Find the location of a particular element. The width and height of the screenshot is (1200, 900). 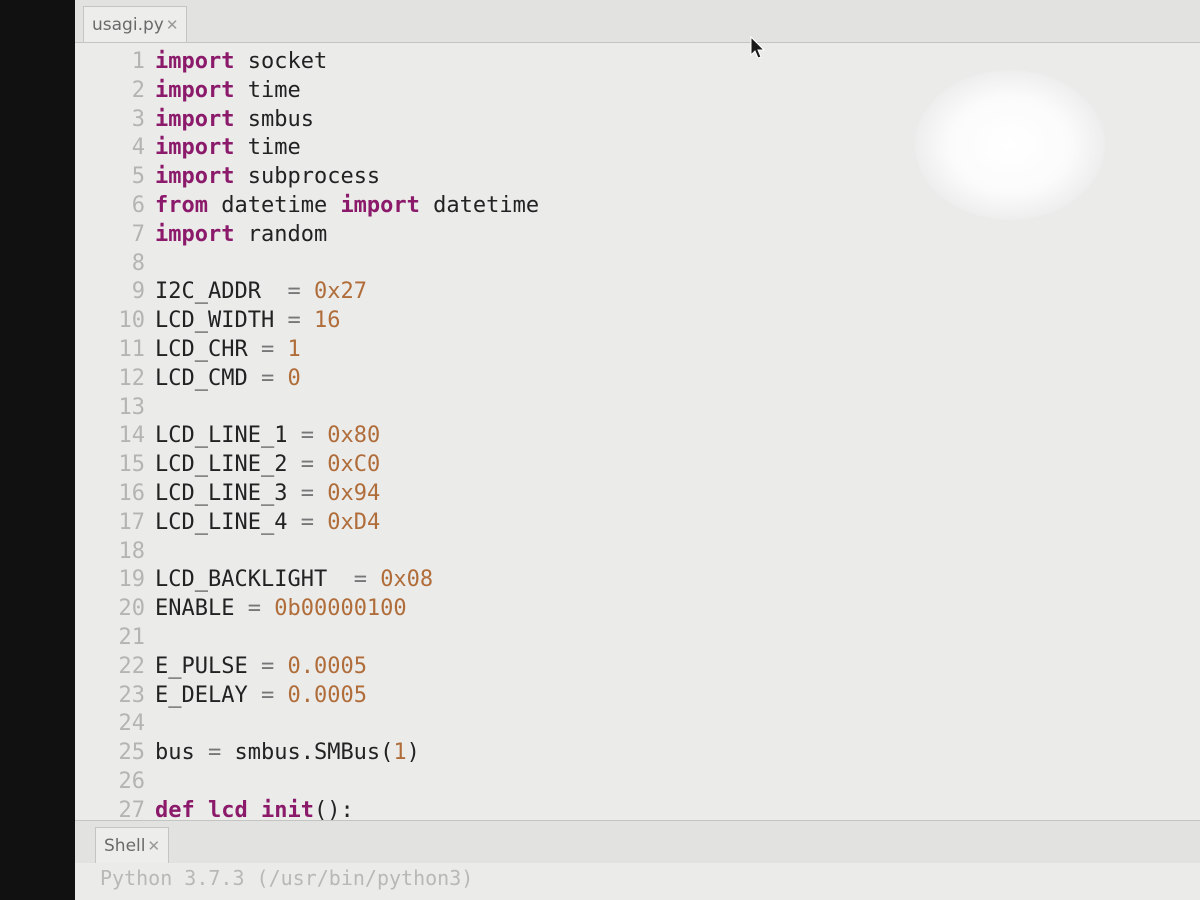

code-line: import random is located at coordinates (347, 235).